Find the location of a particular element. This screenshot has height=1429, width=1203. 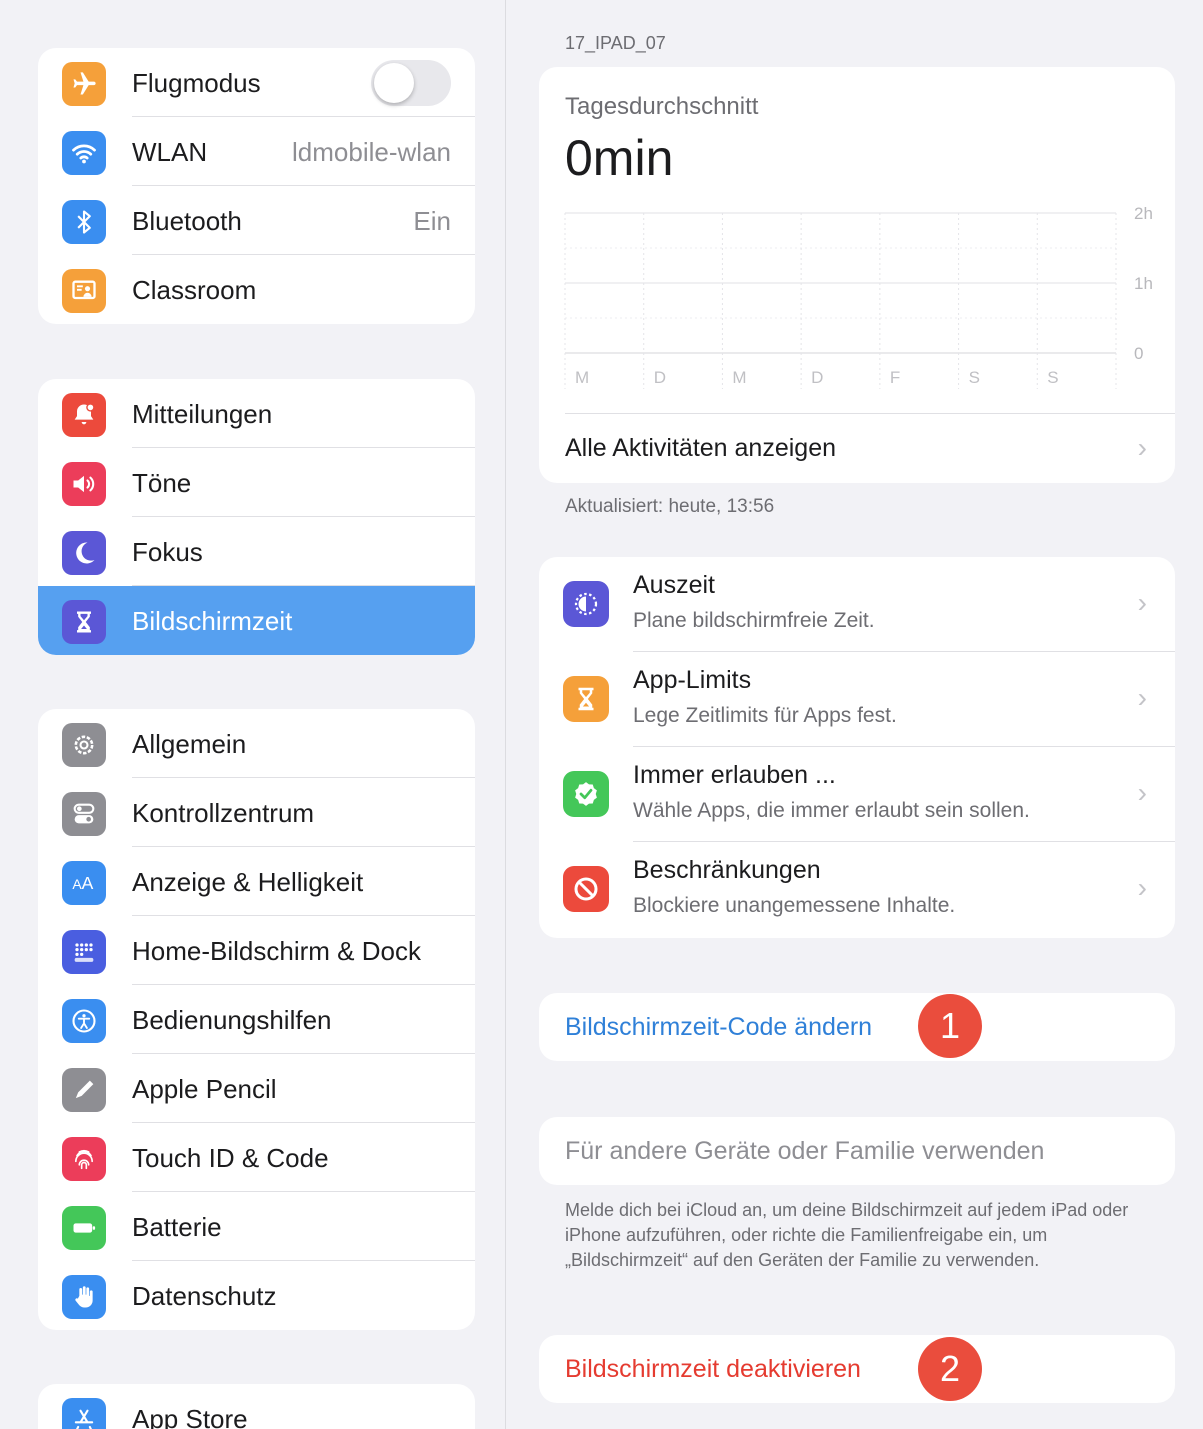

home-grid-icon is located at coordinates (84, 952).